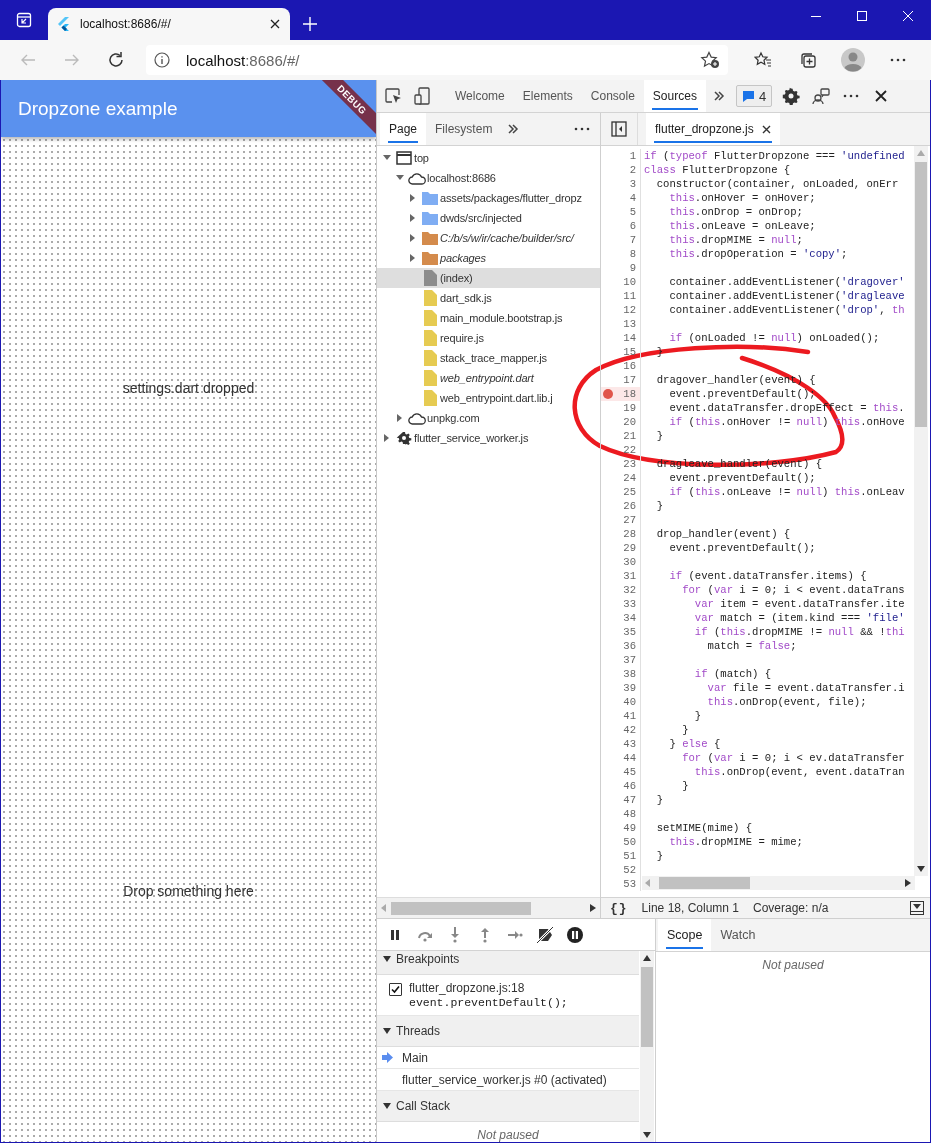 The image size is (931, 1143). Describe the element at coordinates (629, 366) in the screenshot. I see `line-number: 16` at that location.